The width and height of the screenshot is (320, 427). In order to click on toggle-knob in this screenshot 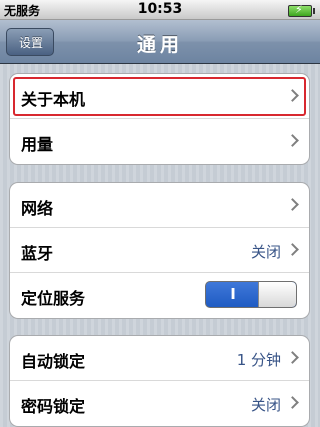, I will do `click(277, 294)`.